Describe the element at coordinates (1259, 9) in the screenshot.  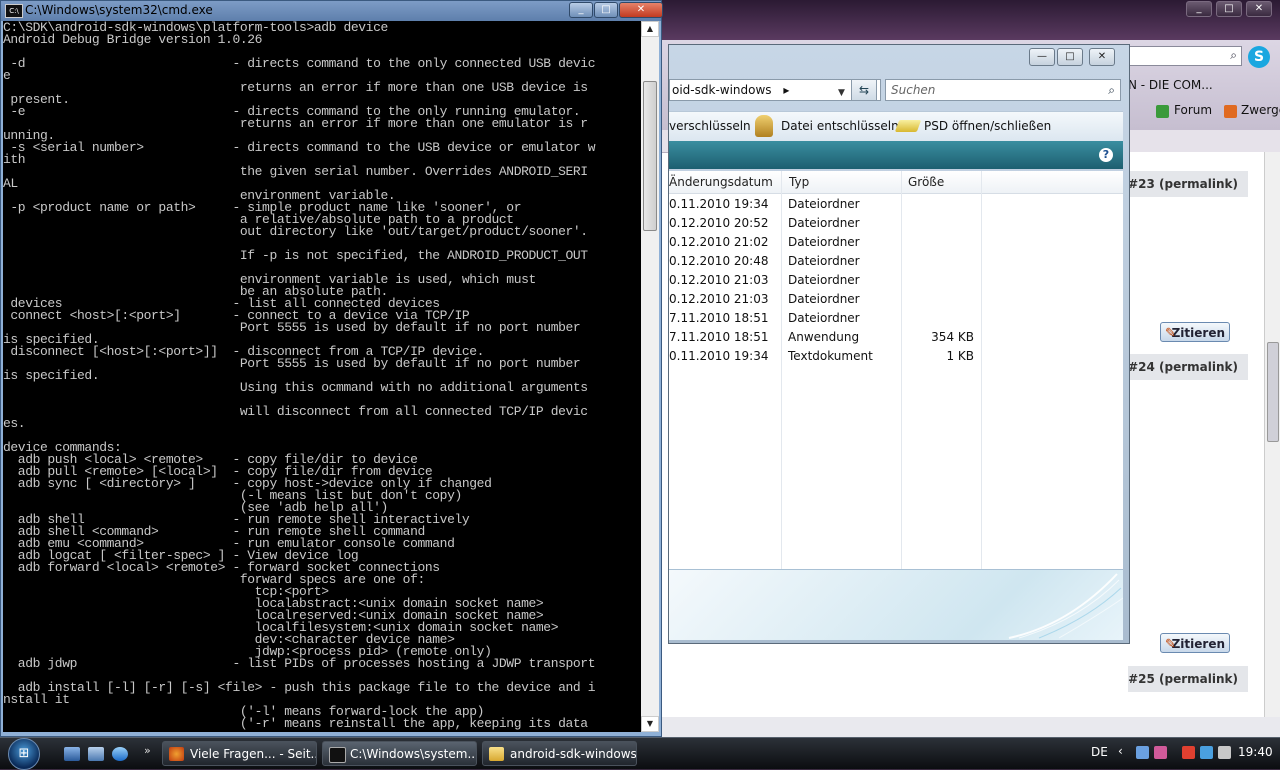
I see `browser-close-button: ✕` at that location.